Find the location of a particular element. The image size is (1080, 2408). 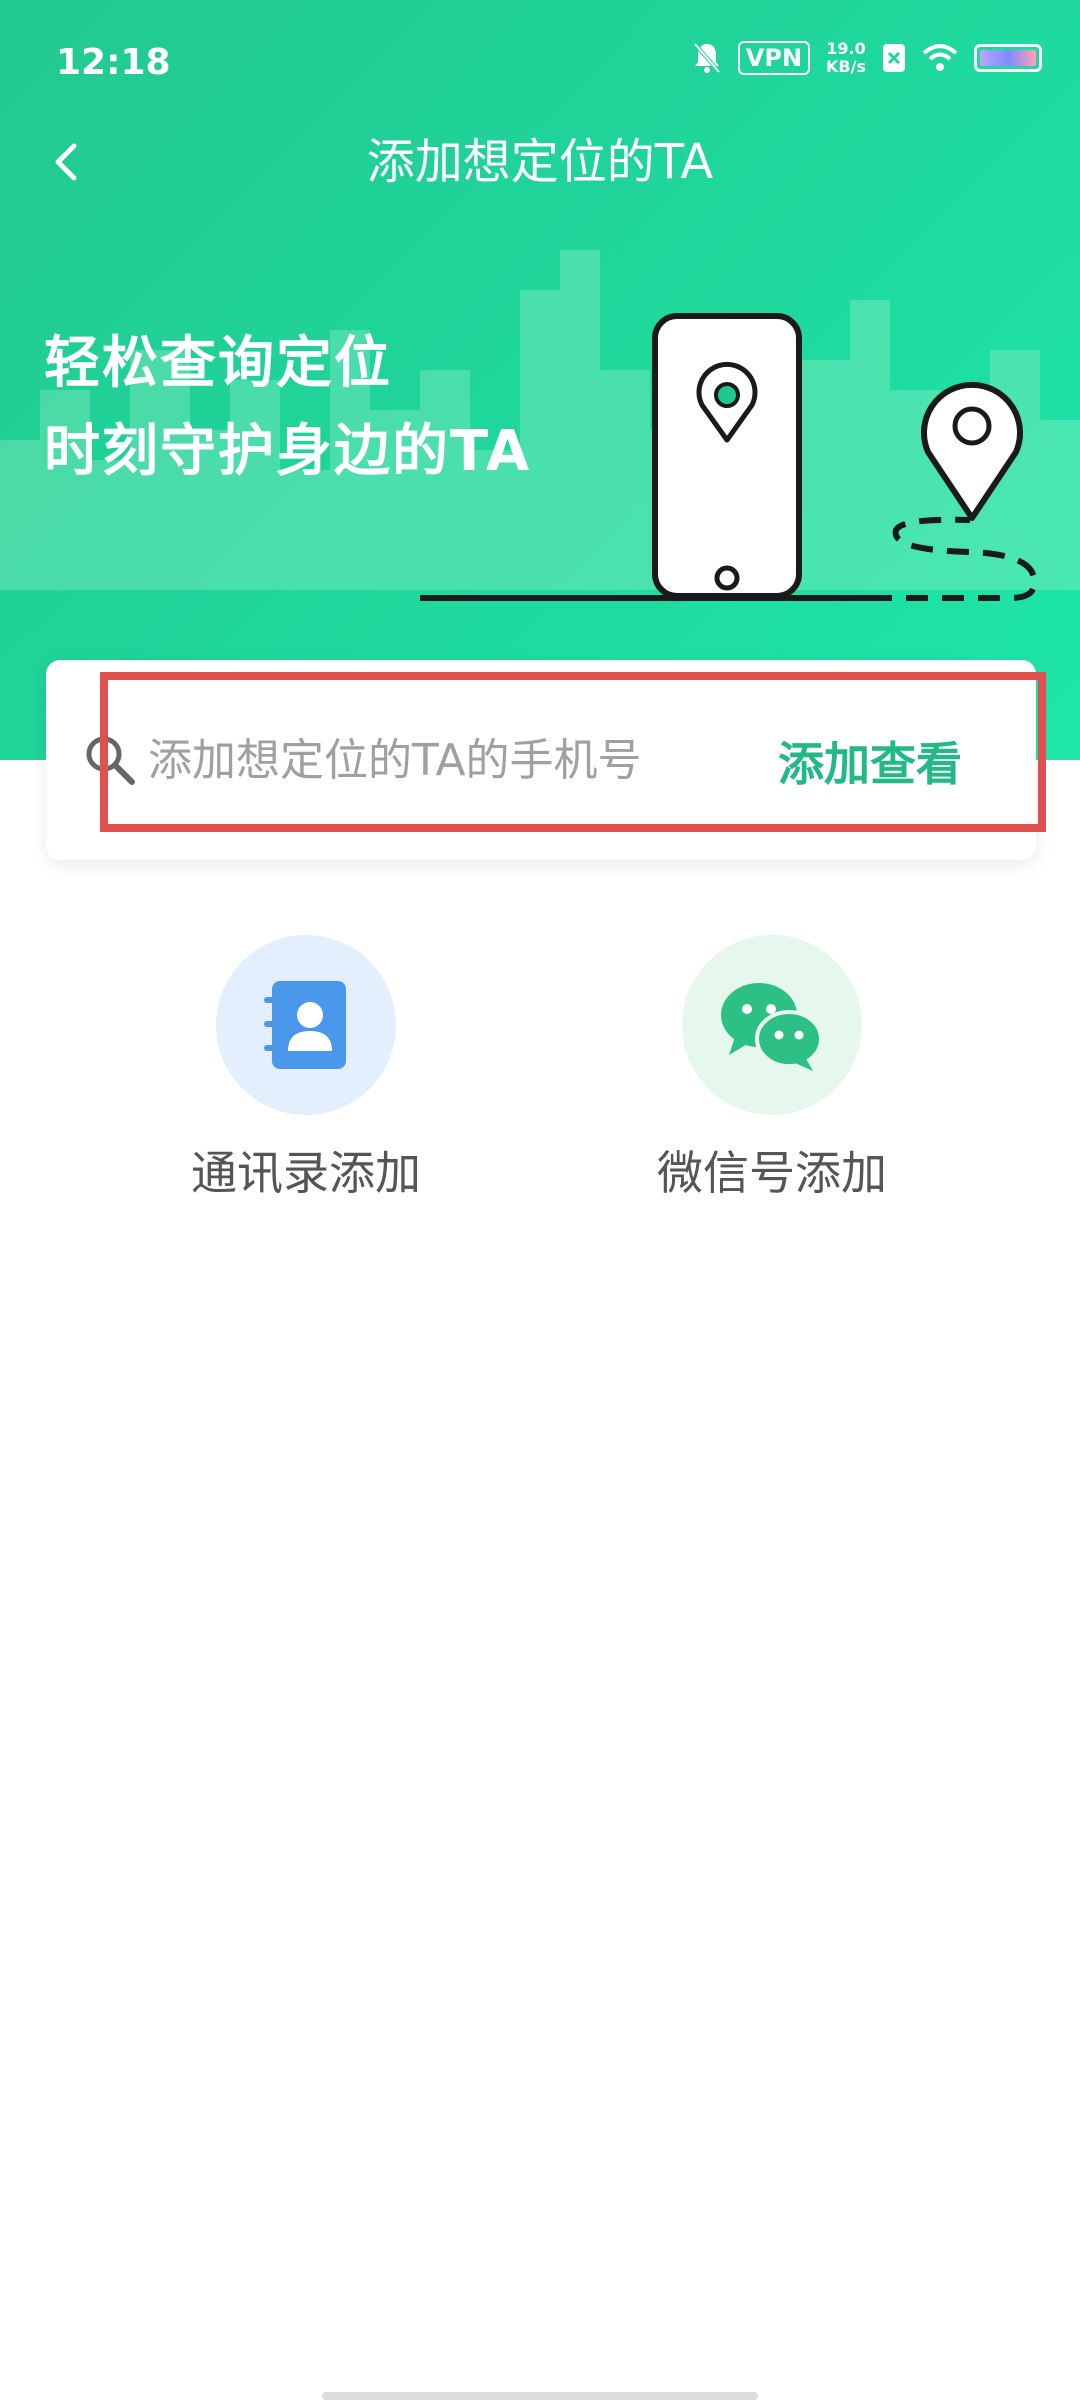

add-from-wechat-button: 微信号添加 is located at coordinates (772, 1069).